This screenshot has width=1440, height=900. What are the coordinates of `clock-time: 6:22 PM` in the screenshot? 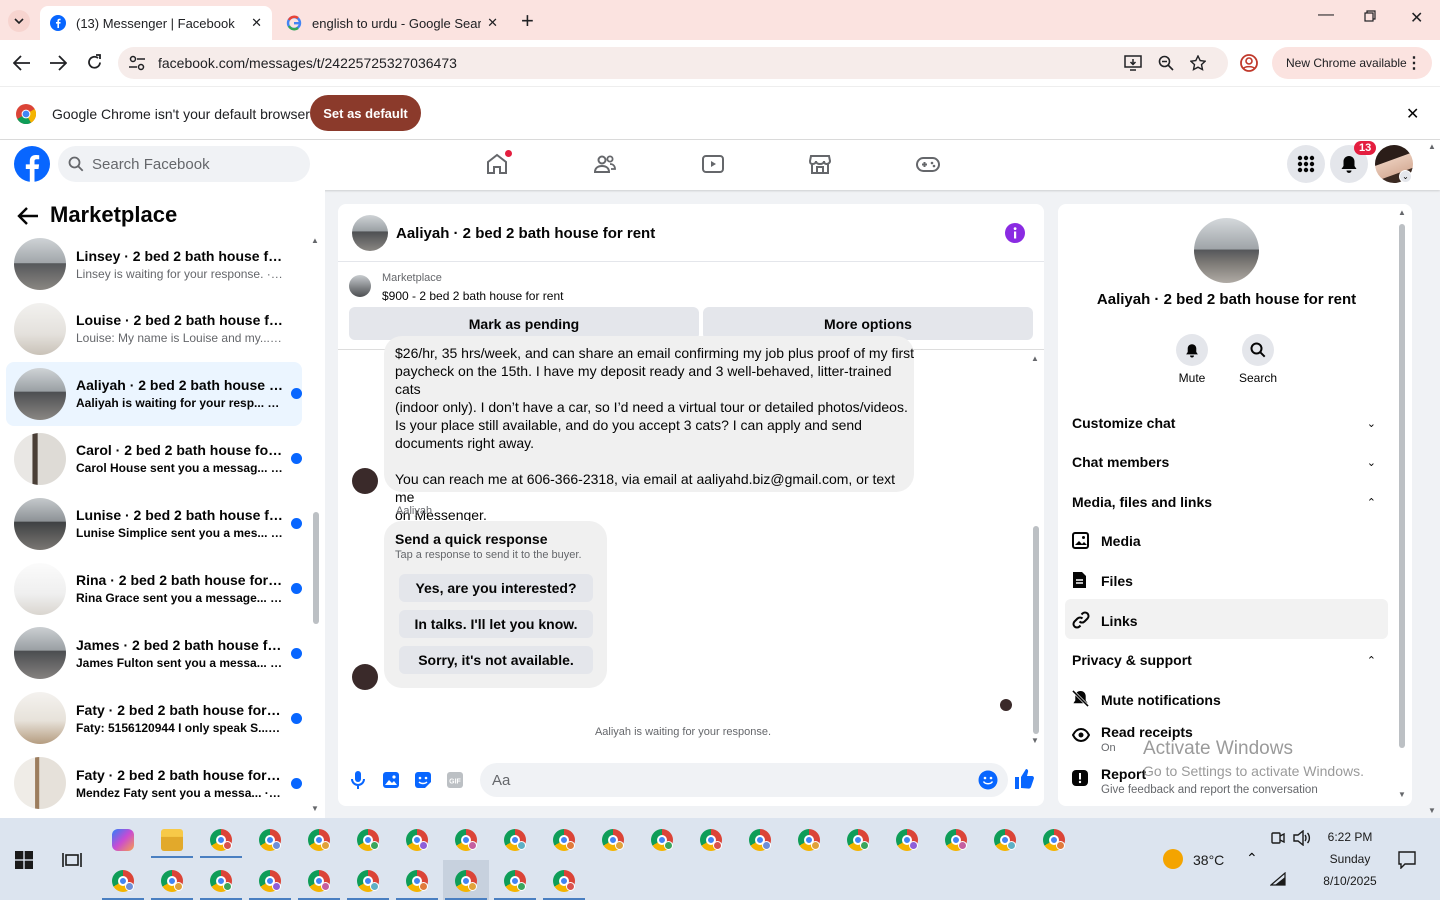 It's located at (1350, 837).